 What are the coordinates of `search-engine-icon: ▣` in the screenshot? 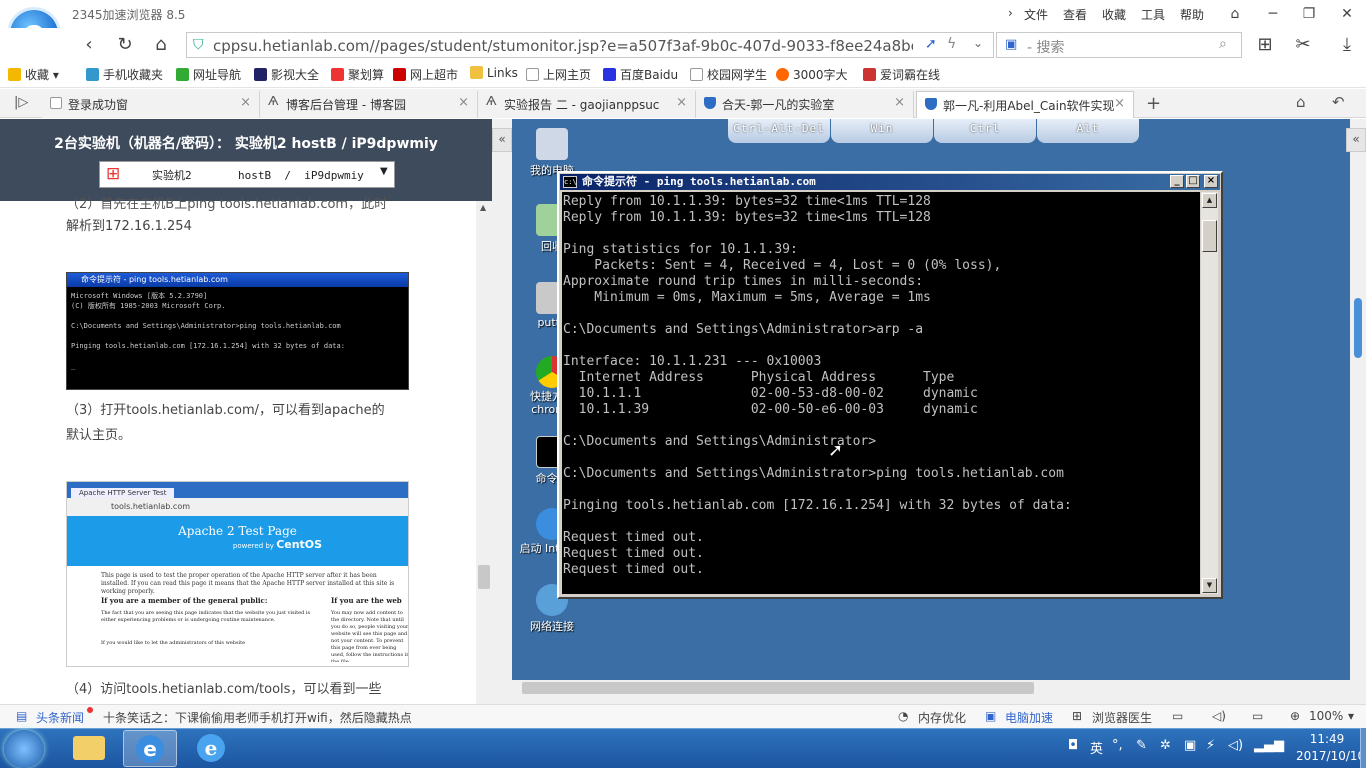 It's located at (1011, 44).